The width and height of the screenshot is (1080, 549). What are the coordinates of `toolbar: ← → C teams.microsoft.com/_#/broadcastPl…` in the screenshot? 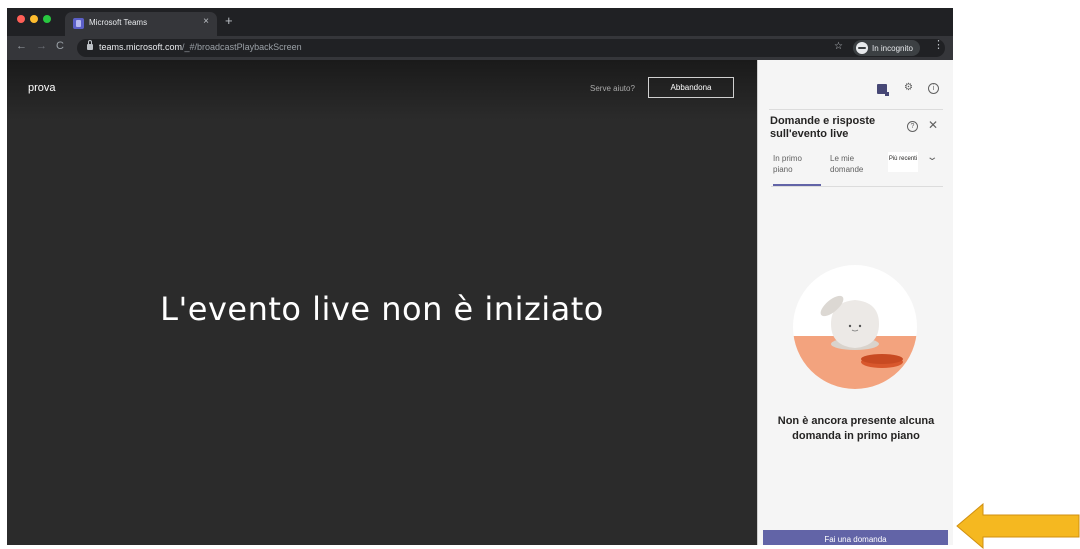 It's located at (480, 48).